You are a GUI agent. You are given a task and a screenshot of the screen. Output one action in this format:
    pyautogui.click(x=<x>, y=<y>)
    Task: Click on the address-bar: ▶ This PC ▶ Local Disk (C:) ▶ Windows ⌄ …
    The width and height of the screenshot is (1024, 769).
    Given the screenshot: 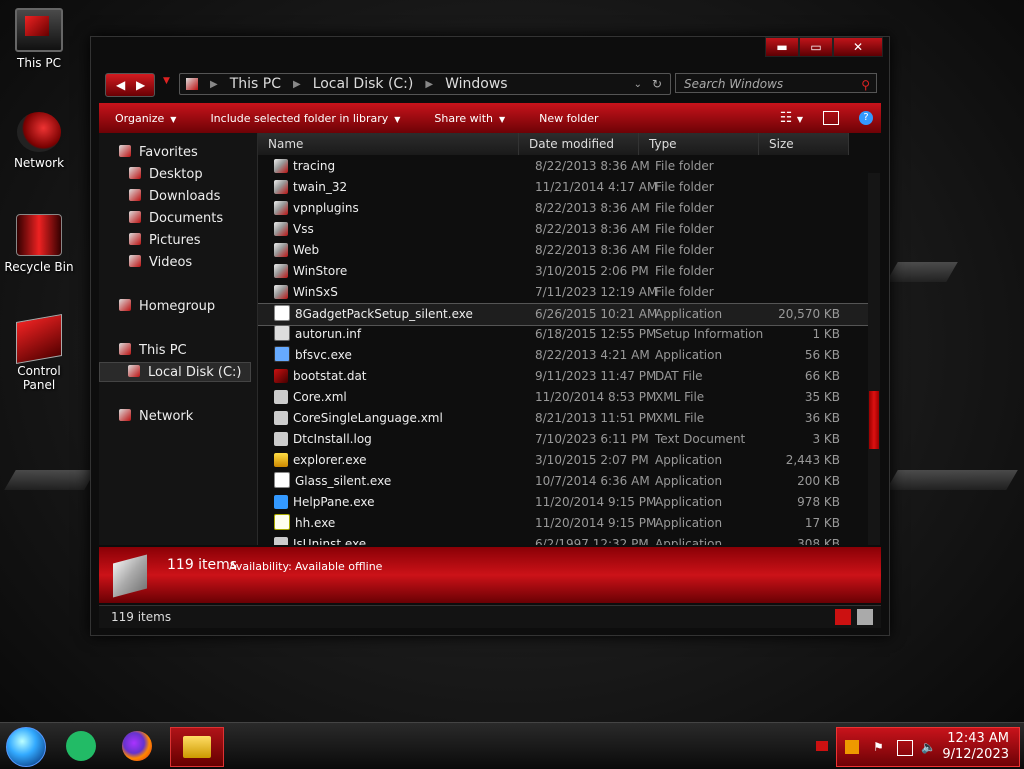 What is the action you would take?
    pyautogui.click(x=425, y=84)
    